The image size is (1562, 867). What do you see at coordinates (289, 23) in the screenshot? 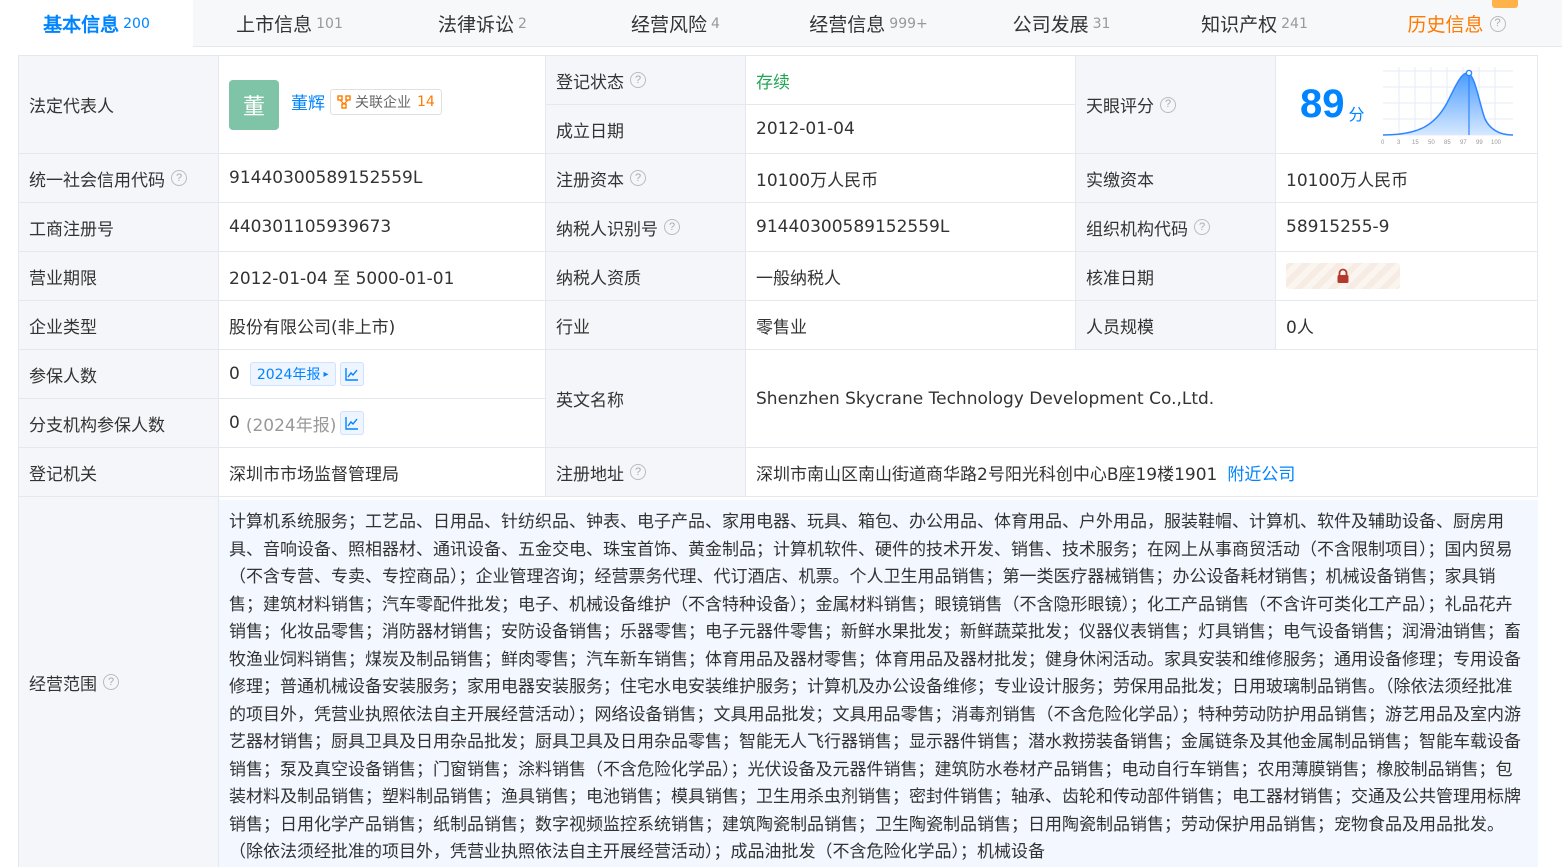
I see `tab-listing-info: 上市信息 101` at bounding box center [289, 23].